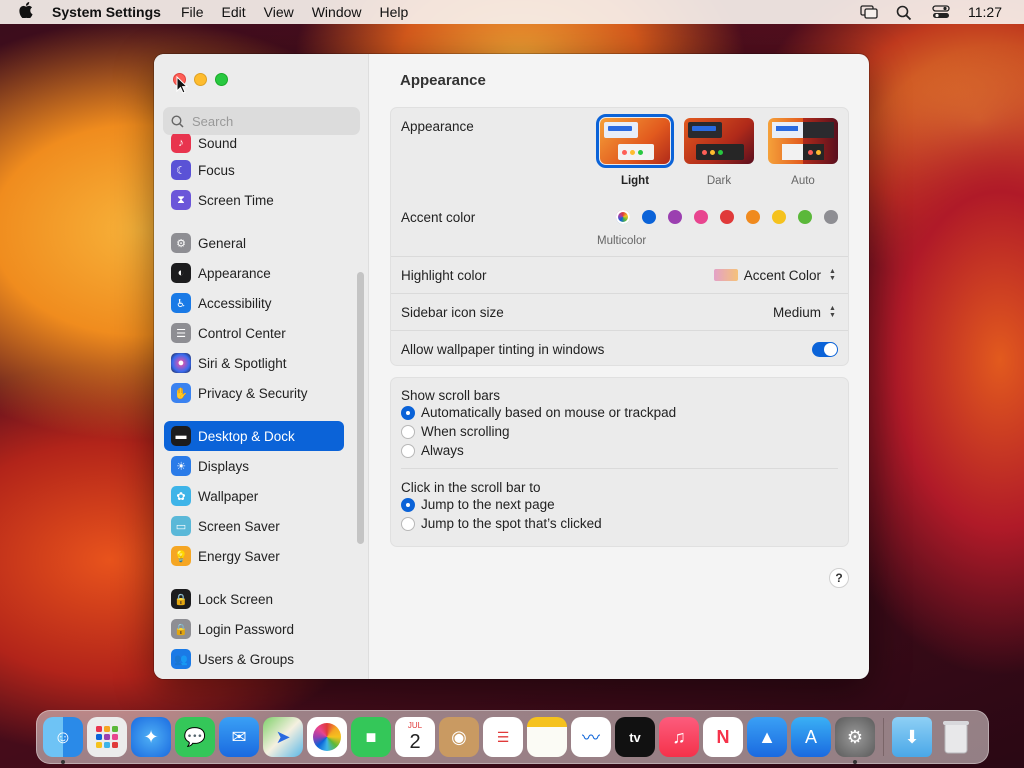 The height and width of the screenshot is (768, 1024). I want to click on mail-icon: ✉, so click(239, 737).